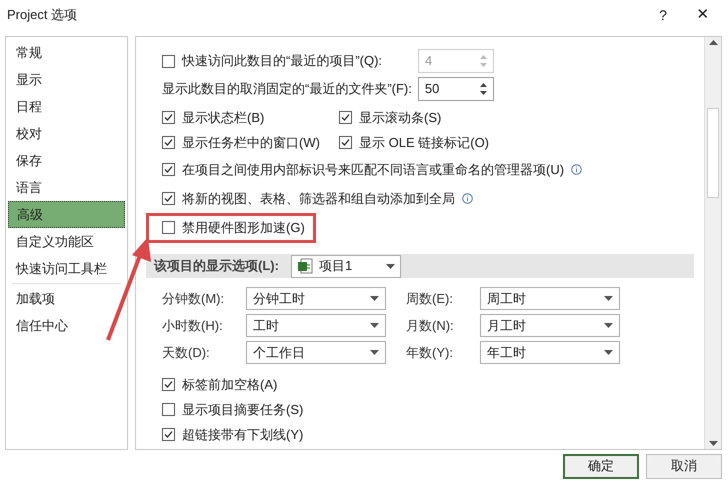 Image resolution: width=728 pixels, height=483 pixels. What do you see at coordinates (601, 466) in the screenshot?
I see `dialog-button: 确定` at bounding box center [601, 466].